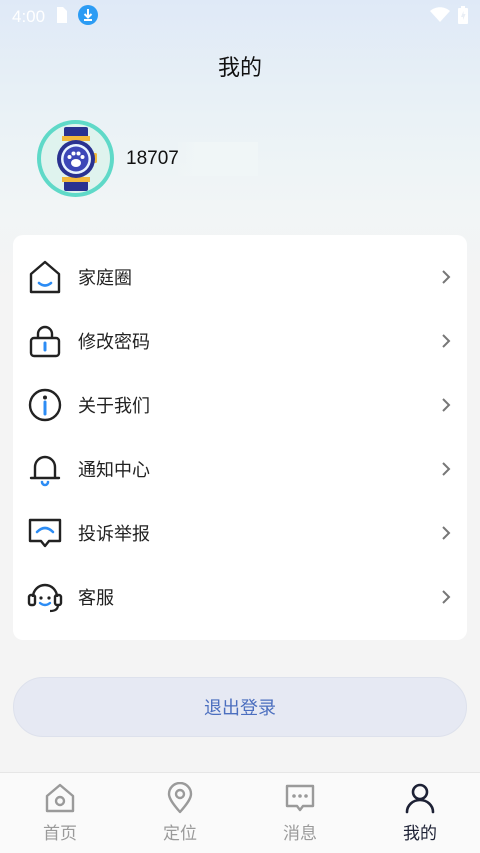 The width and height of the screenshot is (480, 853). Describe the element at coordinates (29, 16) in the screenshot. I see `status-time: 4:00` at that location.